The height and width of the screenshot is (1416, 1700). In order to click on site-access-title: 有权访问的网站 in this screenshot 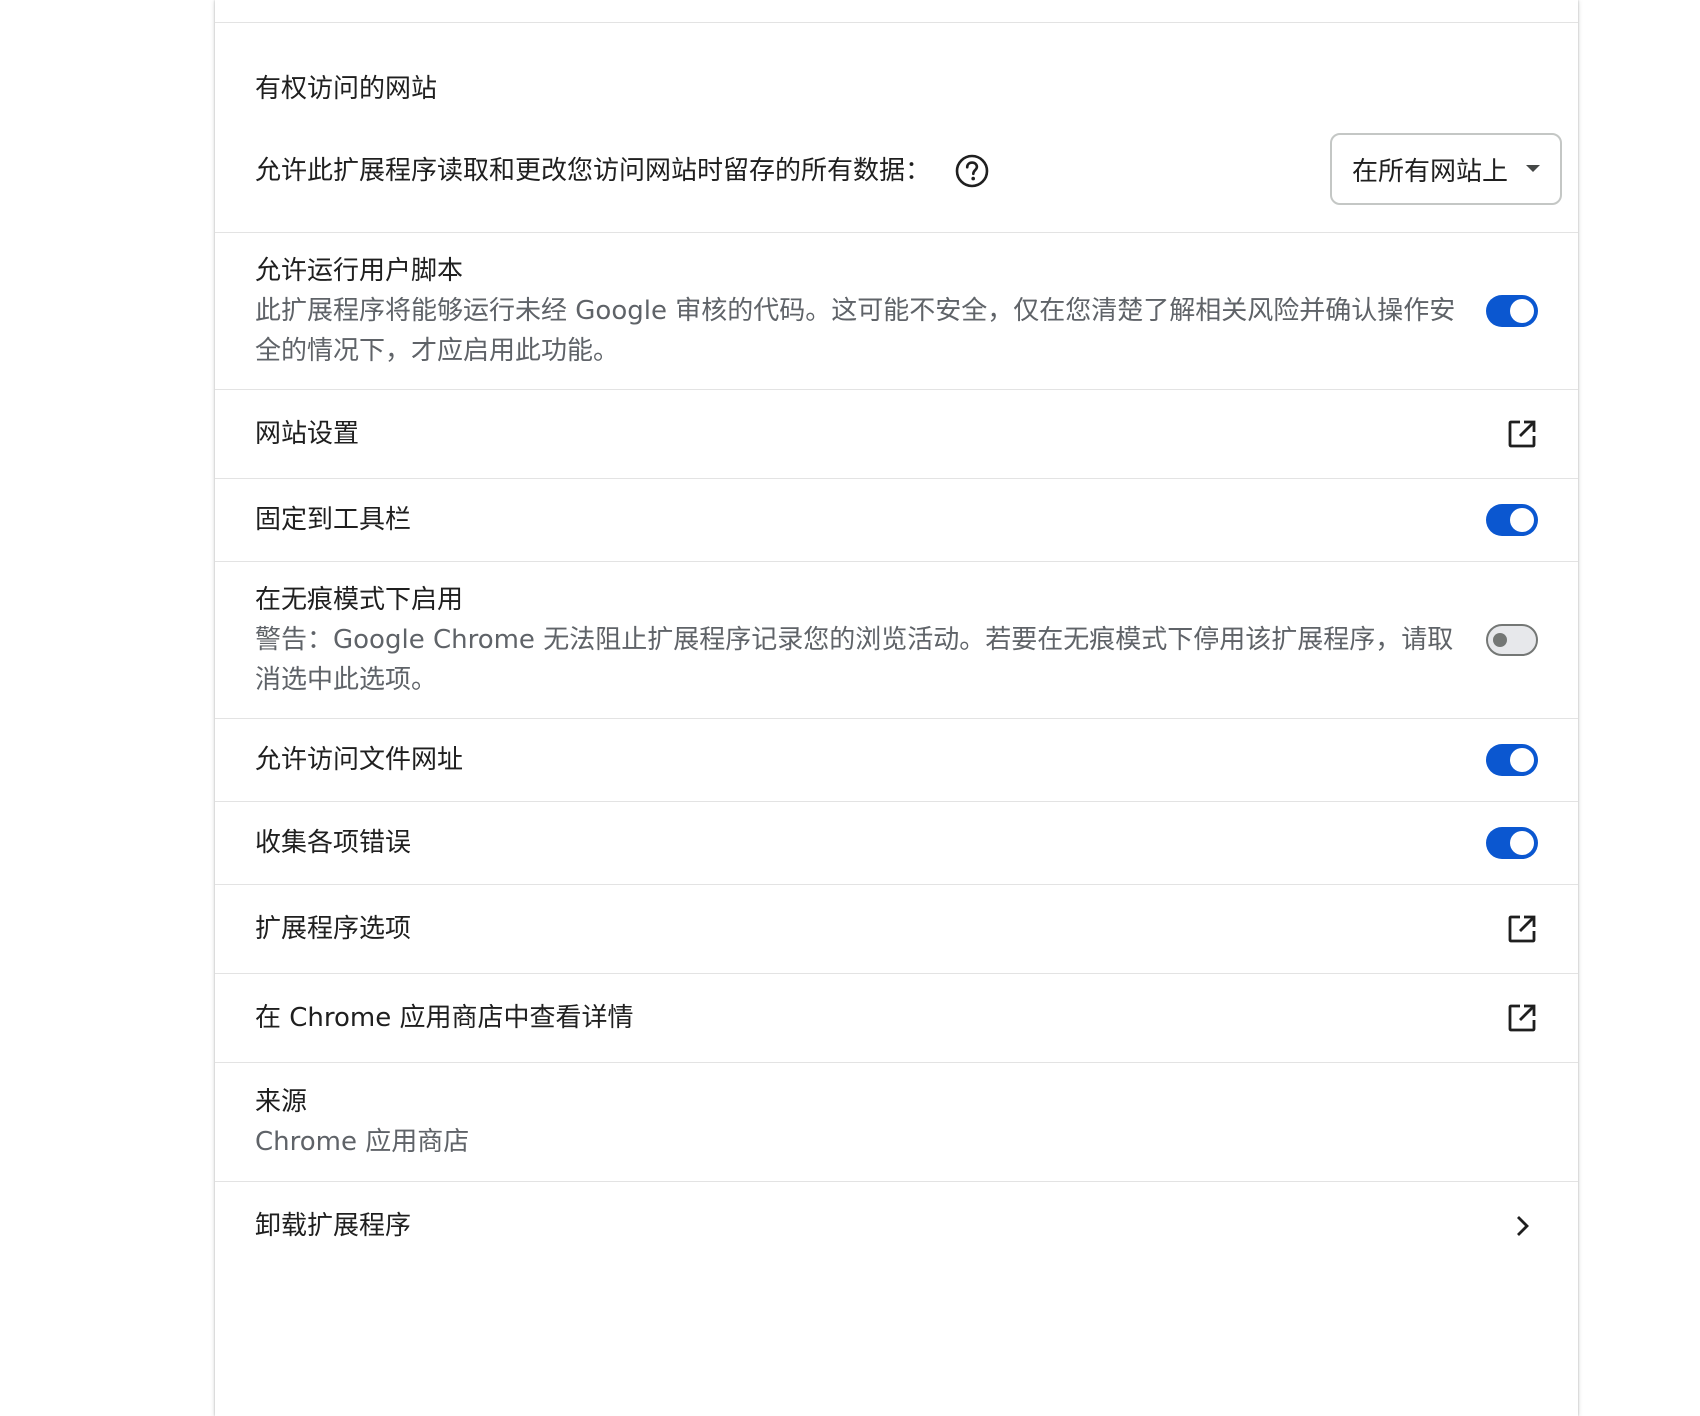, I will do `click(346, 89)`.